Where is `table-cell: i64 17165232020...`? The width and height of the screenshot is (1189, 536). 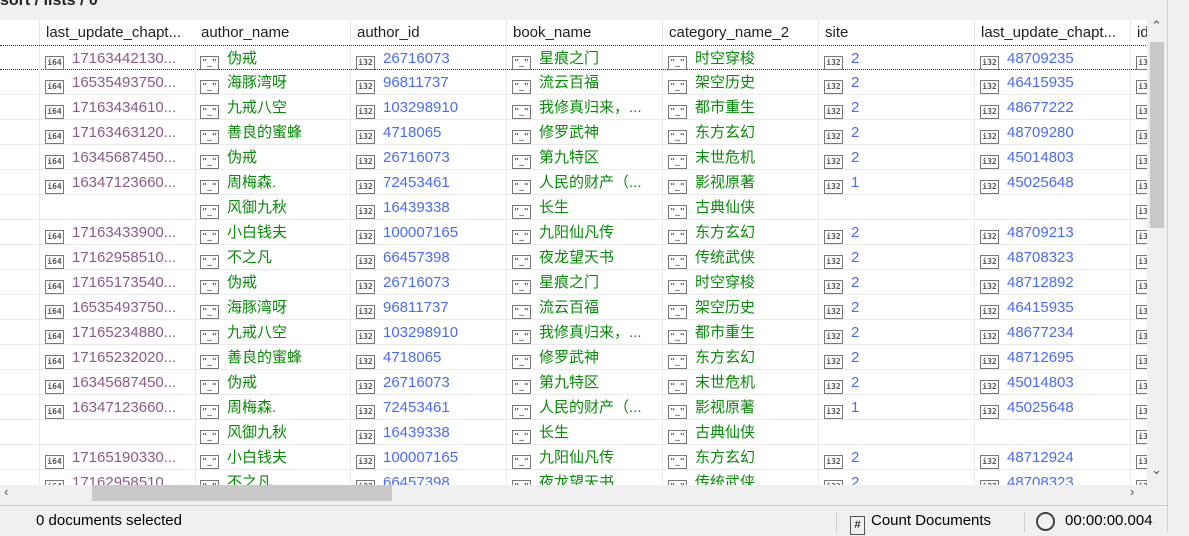 table-cell: i64 17165232020... is located at coordinates (118, 357).